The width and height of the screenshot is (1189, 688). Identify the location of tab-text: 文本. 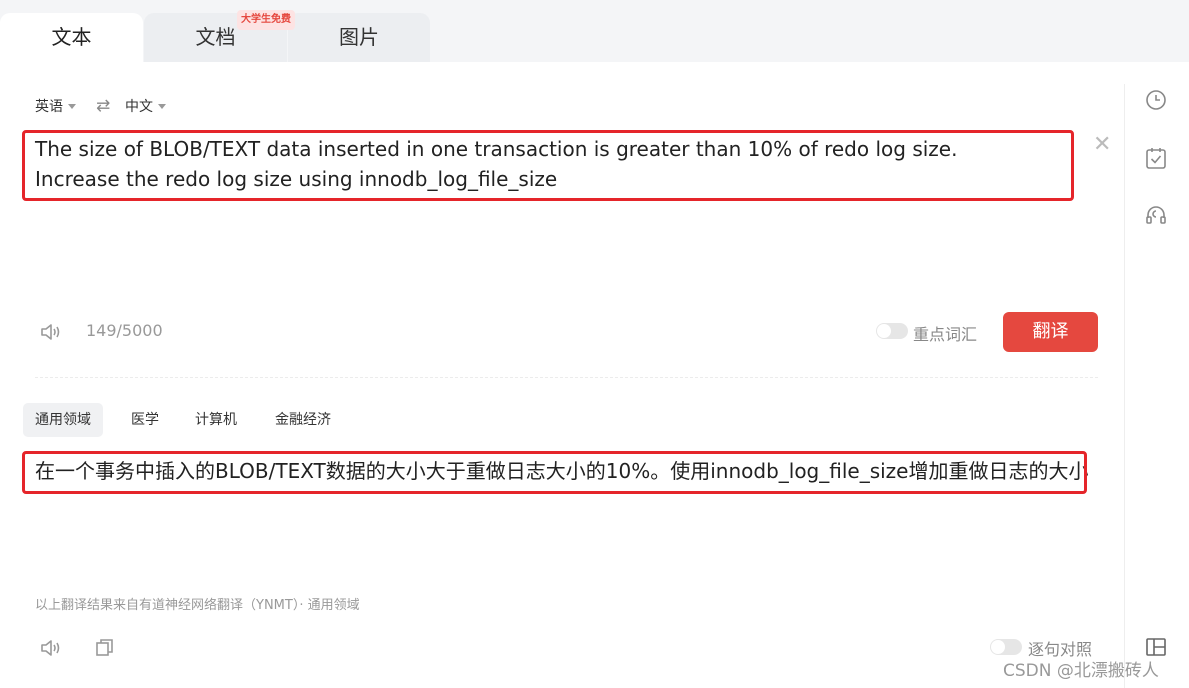
(71, 37).